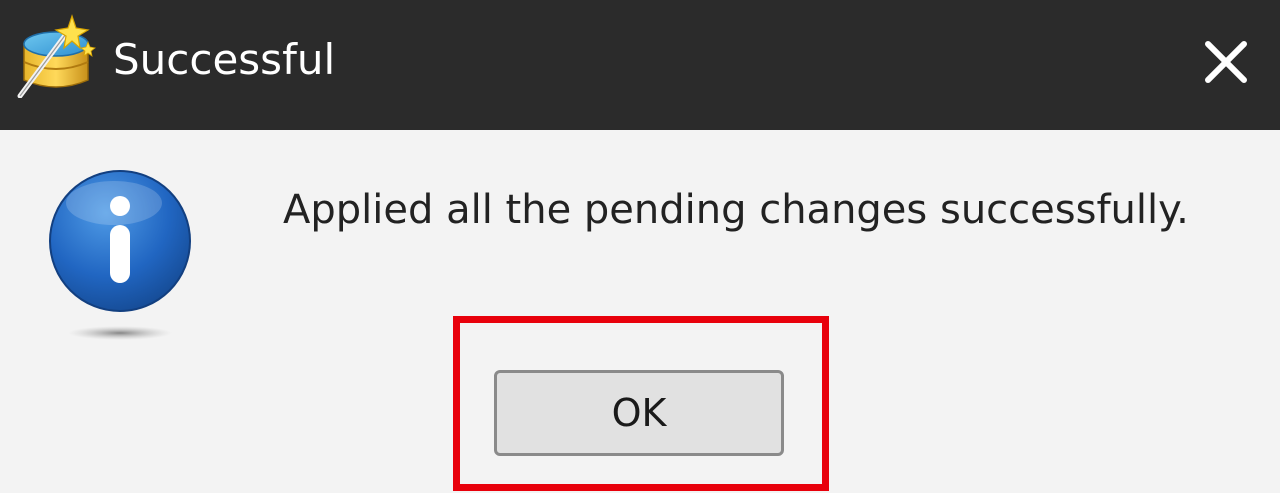  What do you see at coordinates (120, 255) in the screenshot?
I see `info-icon` at bounding box center [120, 255].